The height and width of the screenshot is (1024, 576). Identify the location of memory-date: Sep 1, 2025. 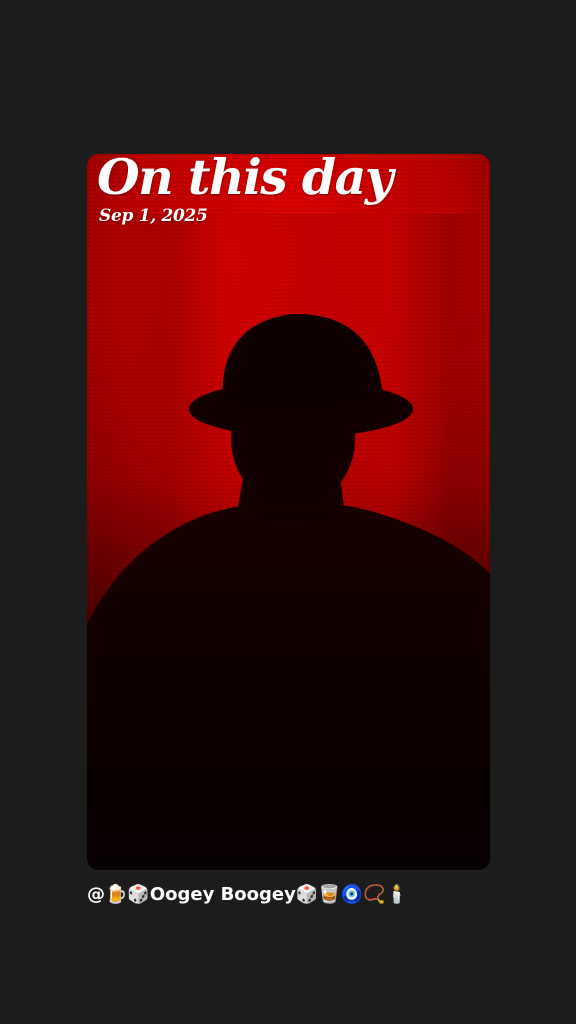
(153, 216).